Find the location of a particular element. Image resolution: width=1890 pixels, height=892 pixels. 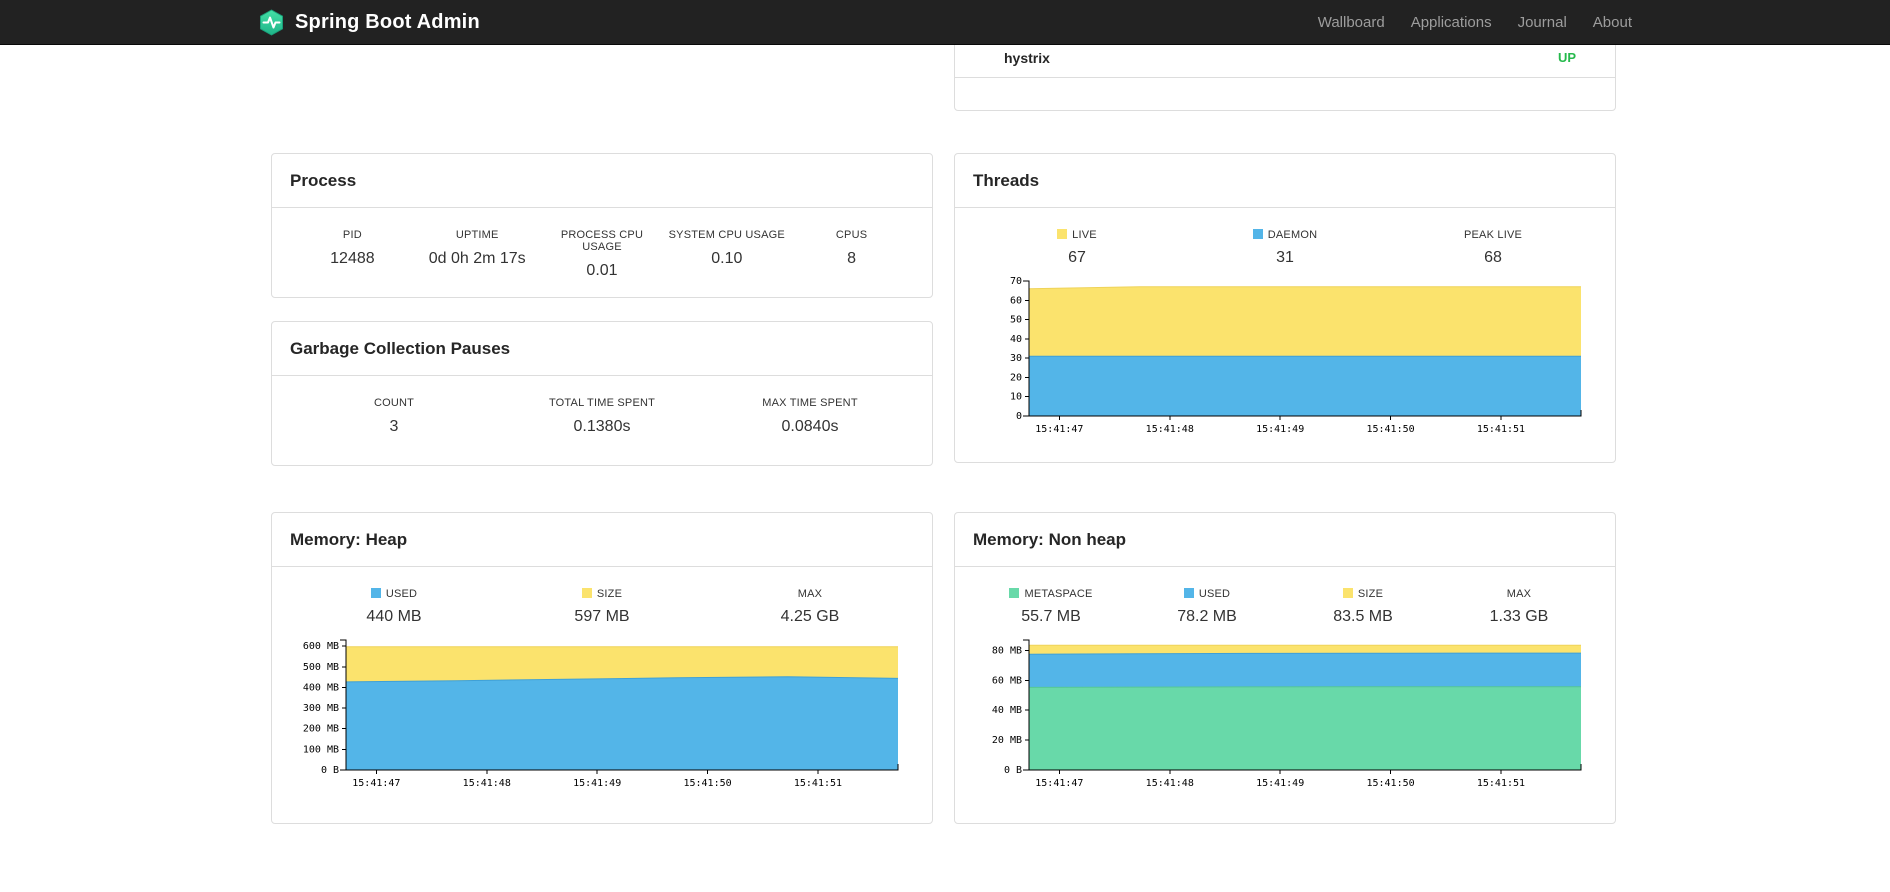

svg-text: 200 MB is located at coordinates (321, 729).